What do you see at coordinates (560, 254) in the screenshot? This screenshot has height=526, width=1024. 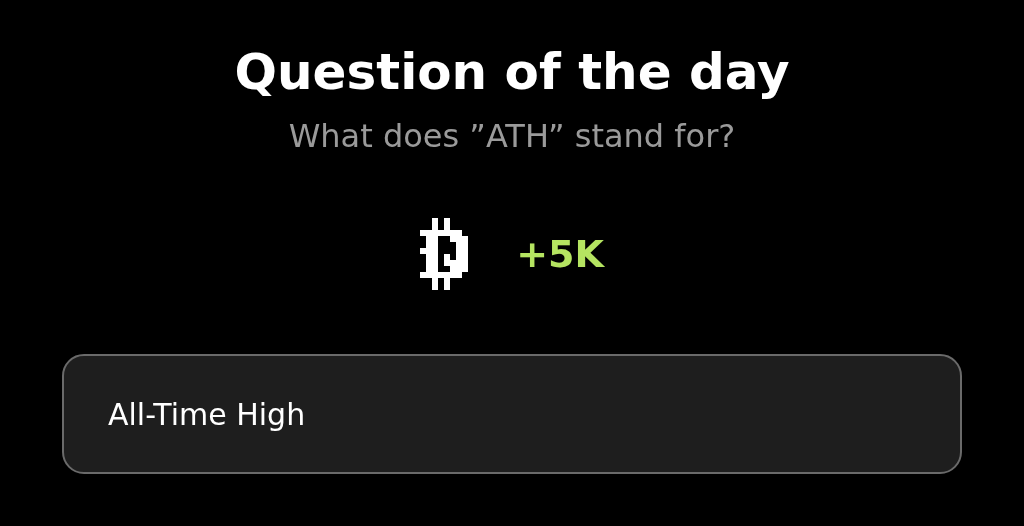 I see `reward-amount: +5K` at bounding box center [560, 254].